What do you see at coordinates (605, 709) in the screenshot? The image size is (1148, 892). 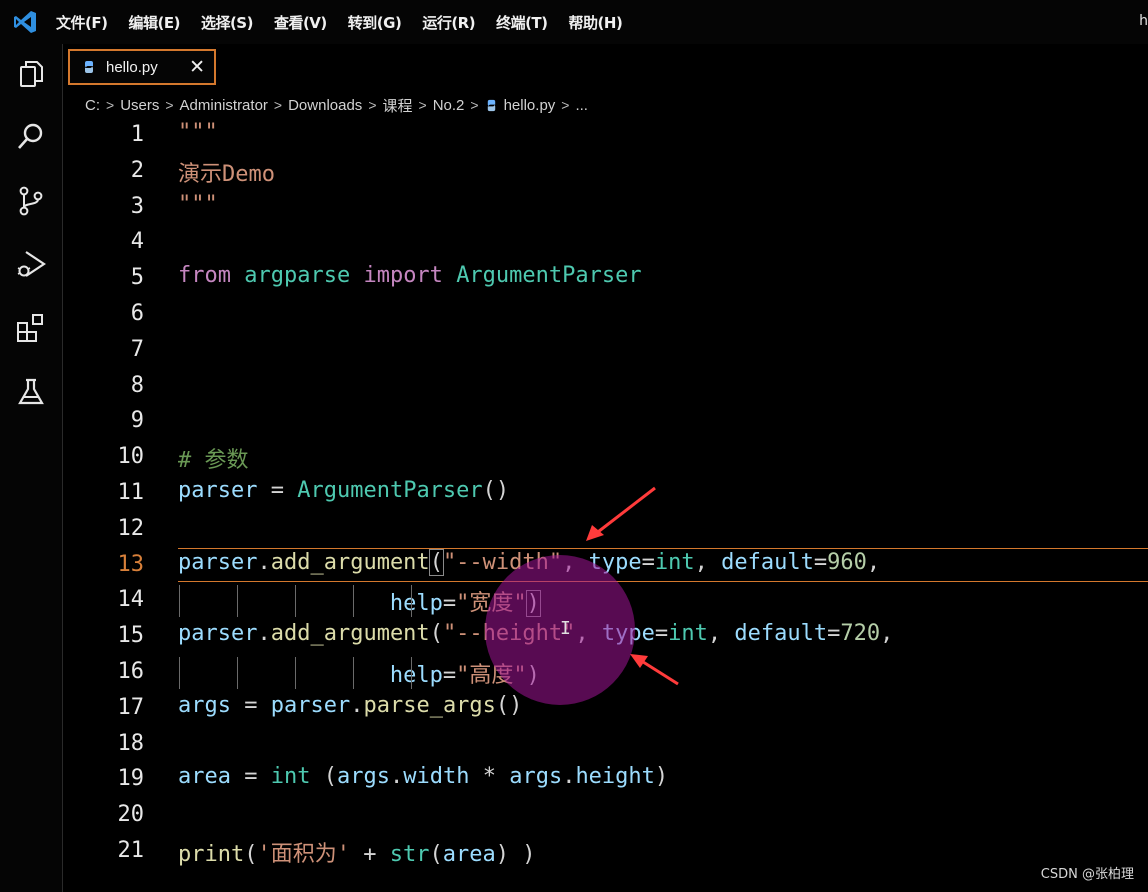 I see `code-line: 17 args = parser.parse_args()` at bounding box center [605, 709].